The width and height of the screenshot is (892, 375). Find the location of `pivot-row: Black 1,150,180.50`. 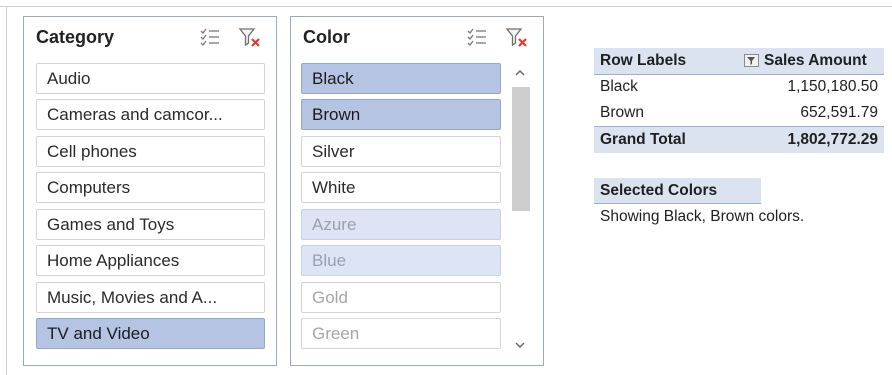

pivot-row: Black 1,150,180.50 is located at coordinates (739, 86).